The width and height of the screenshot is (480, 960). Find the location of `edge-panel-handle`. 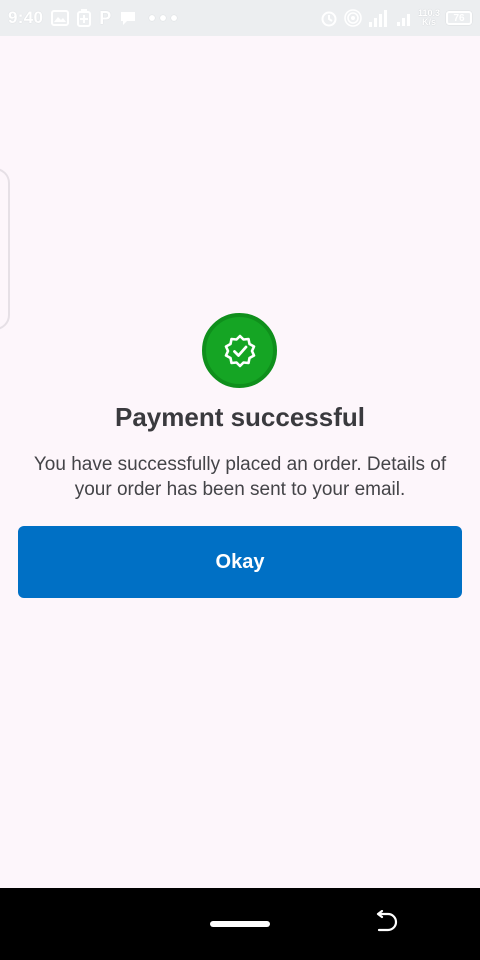

edge-panel-handle is located at coordinates (5, 249).